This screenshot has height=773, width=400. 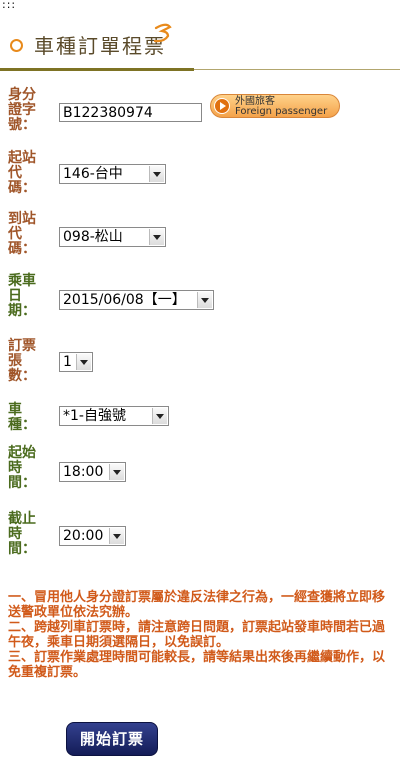 I want to click on from-station-select: 146-台中, so click(x=112, y=174).